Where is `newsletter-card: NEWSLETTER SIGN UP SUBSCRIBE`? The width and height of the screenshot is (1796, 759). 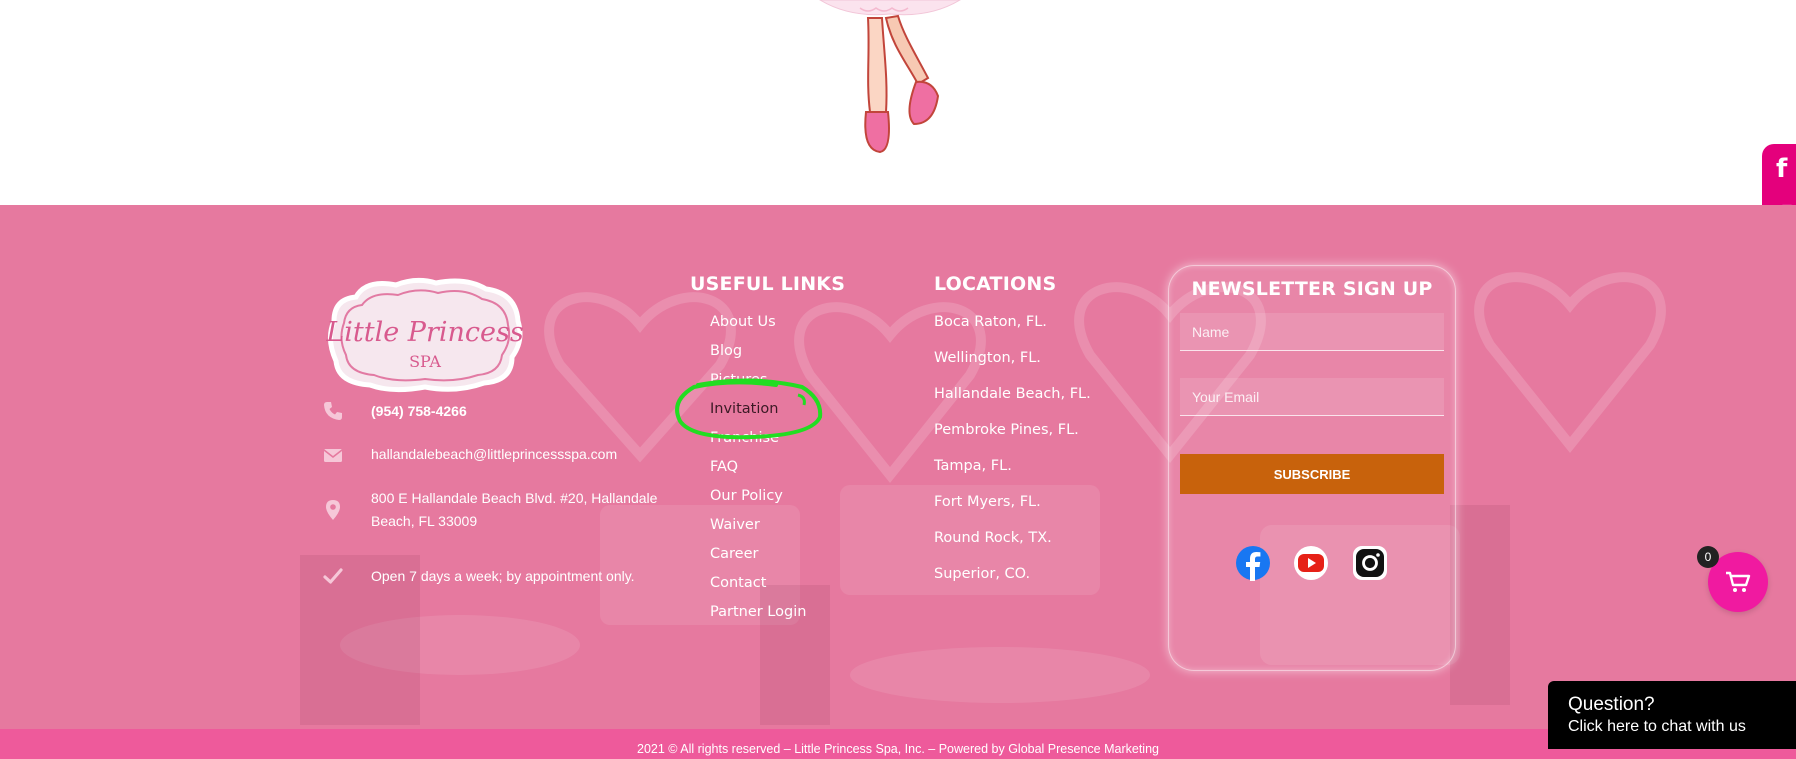
newsletter-card: NEWSLETTER SIGN UP SUBSCRIBE is located at coordinates (1312, 468).